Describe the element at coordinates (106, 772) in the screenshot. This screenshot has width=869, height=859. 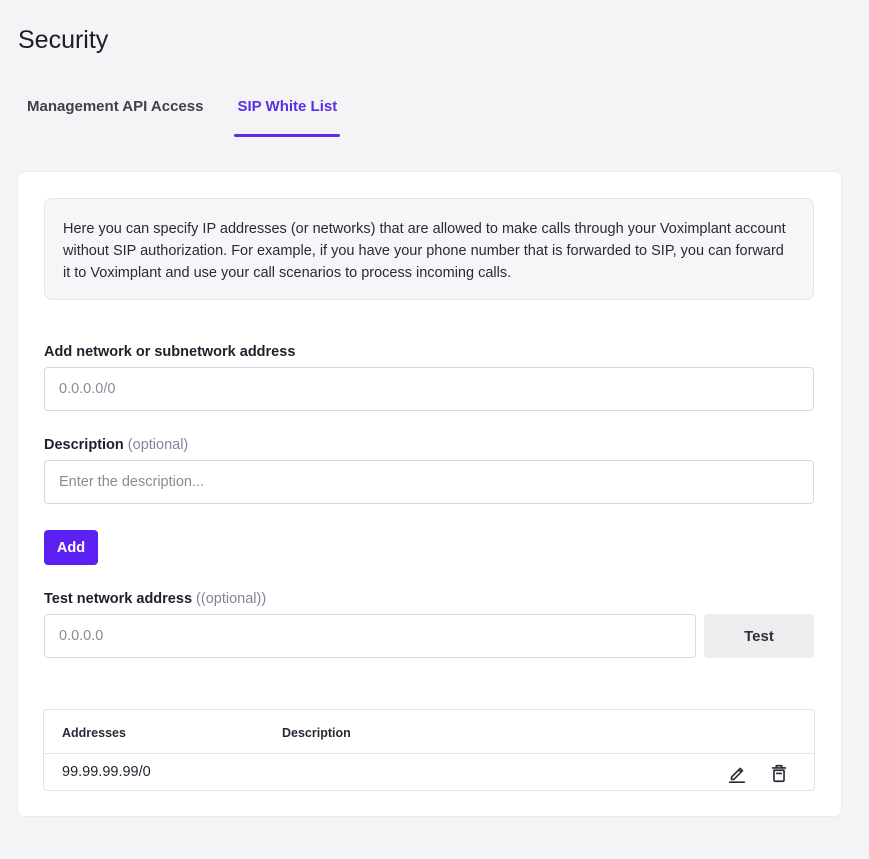
I see `row-address: 99.99.99.99/0` at that location.